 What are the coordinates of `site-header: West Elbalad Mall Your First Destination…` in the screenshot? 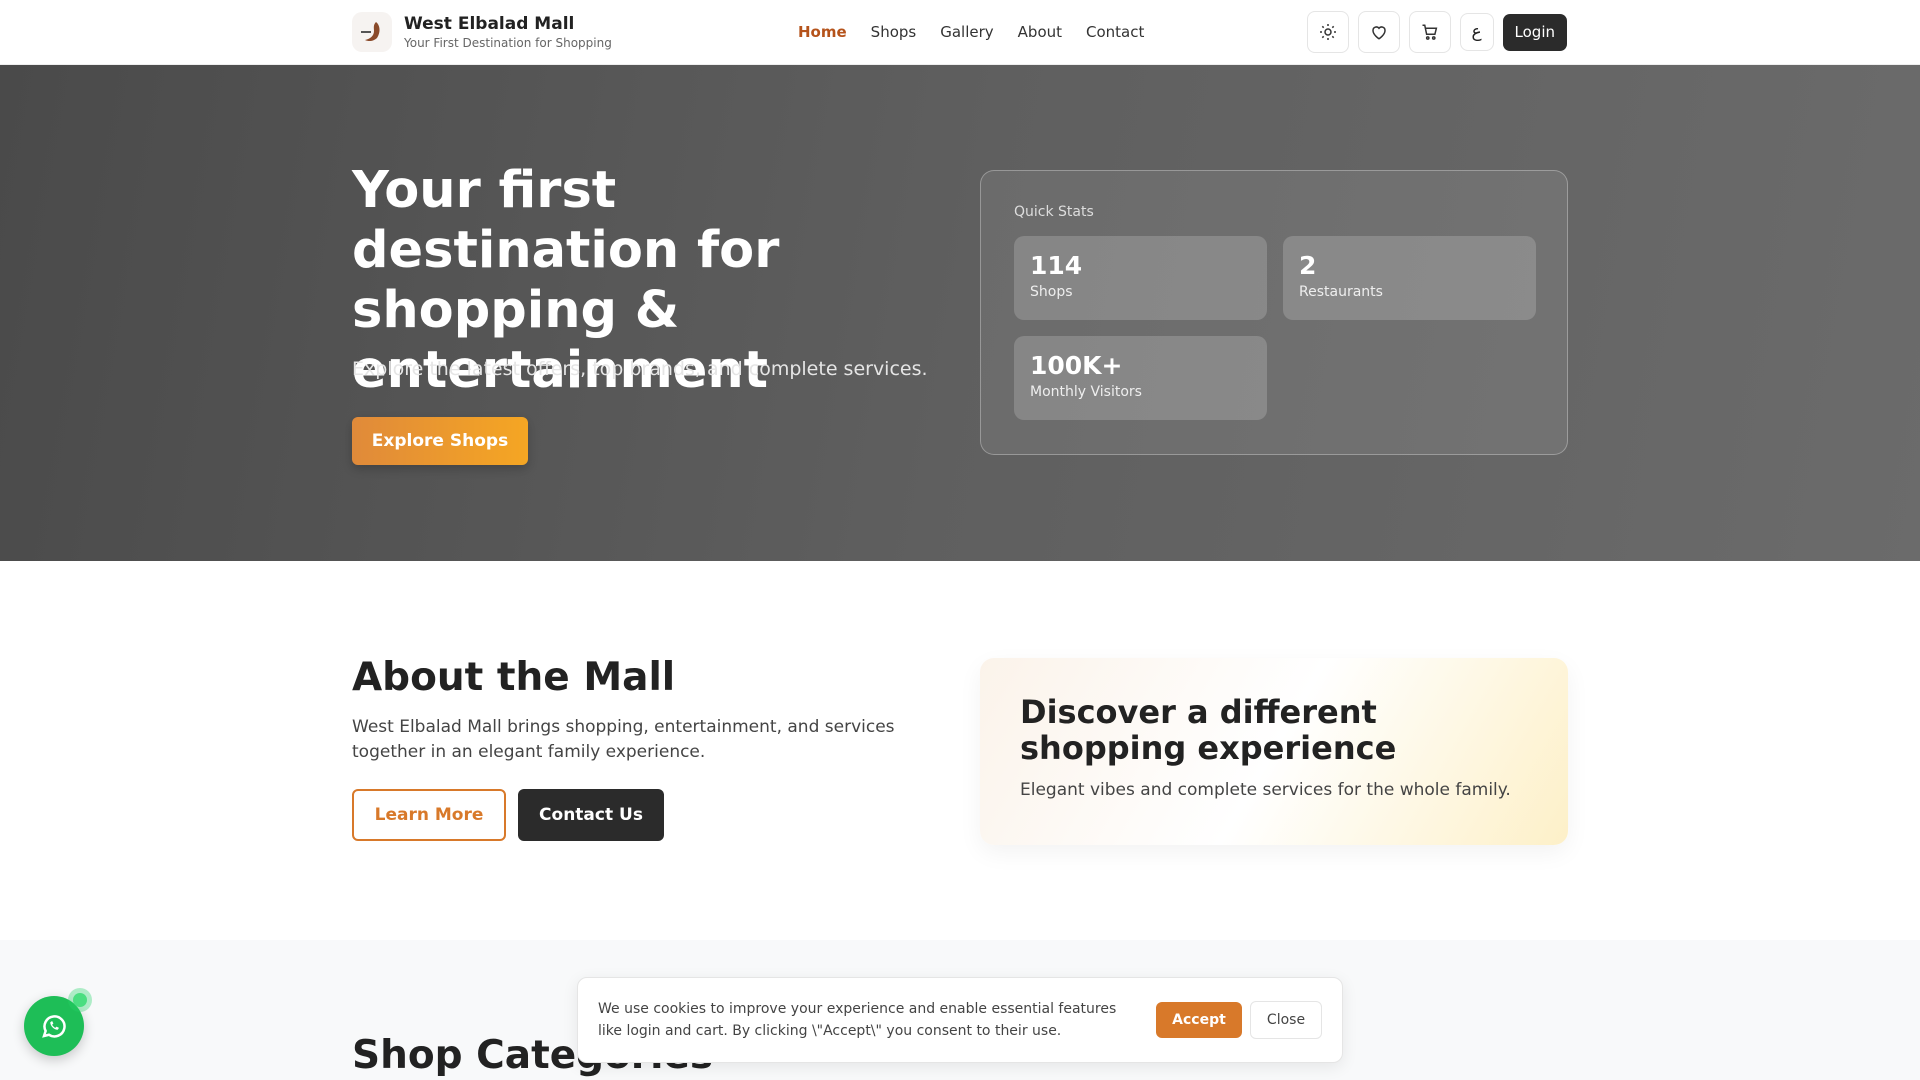 It's located at (960, 32).